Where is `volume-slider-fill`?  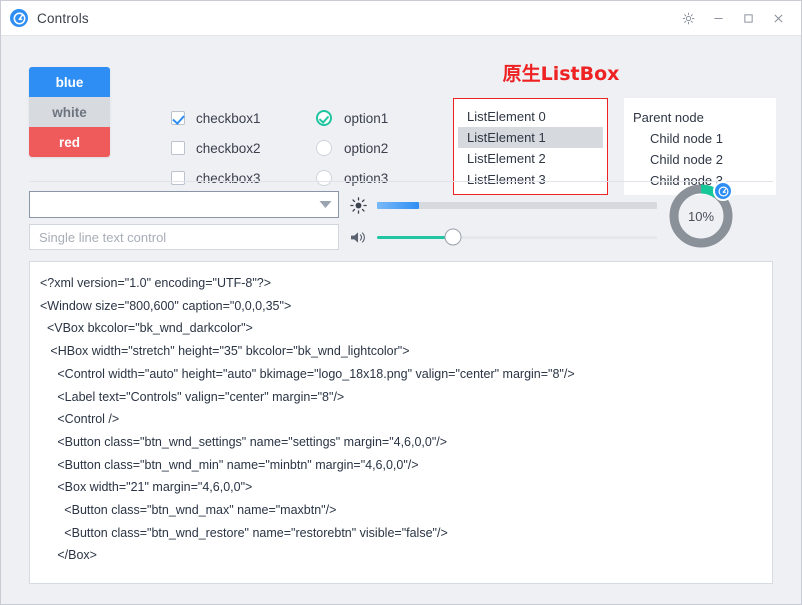
volume-slider-fill is located at coordinates (415, 237).